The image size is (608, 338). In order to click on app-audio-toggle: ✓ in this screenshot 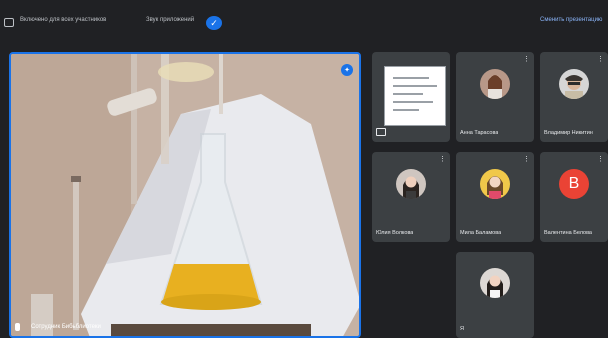, I will do `click(214, 23)`.